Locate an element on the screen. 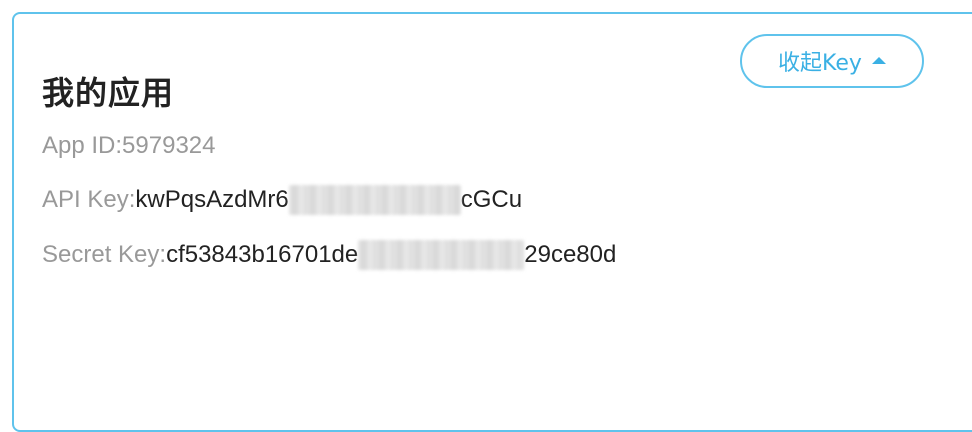  app-id-value: 5979324 is located at coordinates (169, 145).